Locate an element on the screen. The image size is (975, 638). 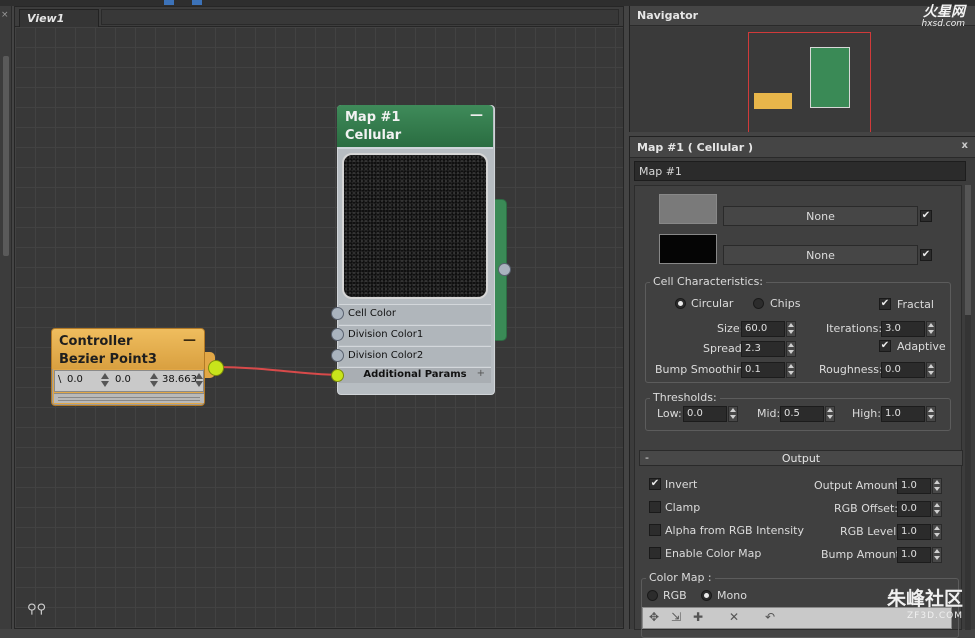
bump-amount-label: Bump Amount: is located at coordinates (862, 554).